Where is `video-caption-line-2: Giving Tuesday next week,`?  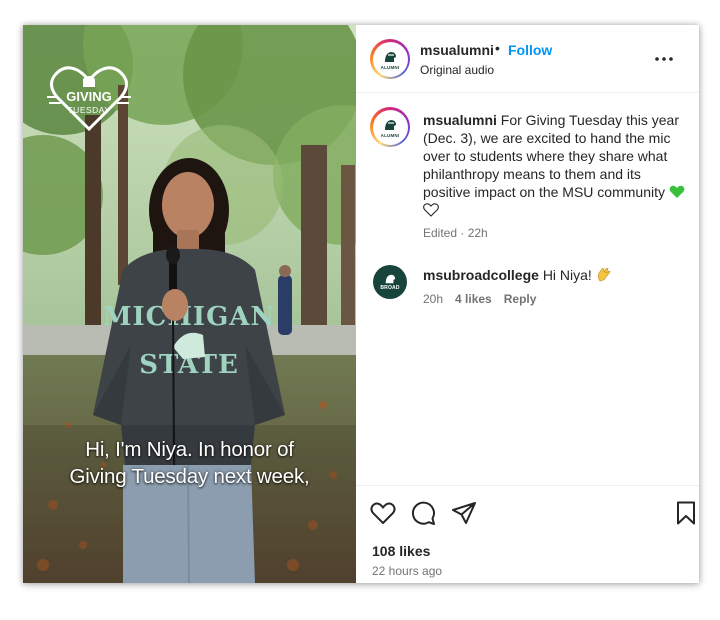
video-caption-line-2: Giving Tuesday next week, is located at coordinates (189, 476).